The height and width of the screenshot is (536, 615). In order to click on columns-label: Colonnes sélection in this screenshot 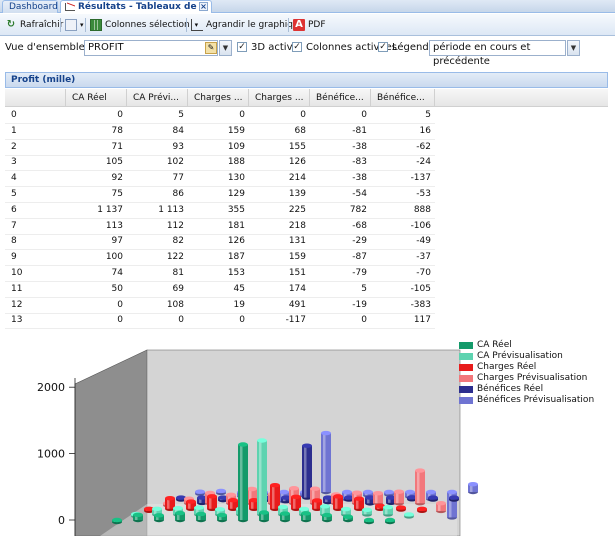, I will do `click(147, 25)`.